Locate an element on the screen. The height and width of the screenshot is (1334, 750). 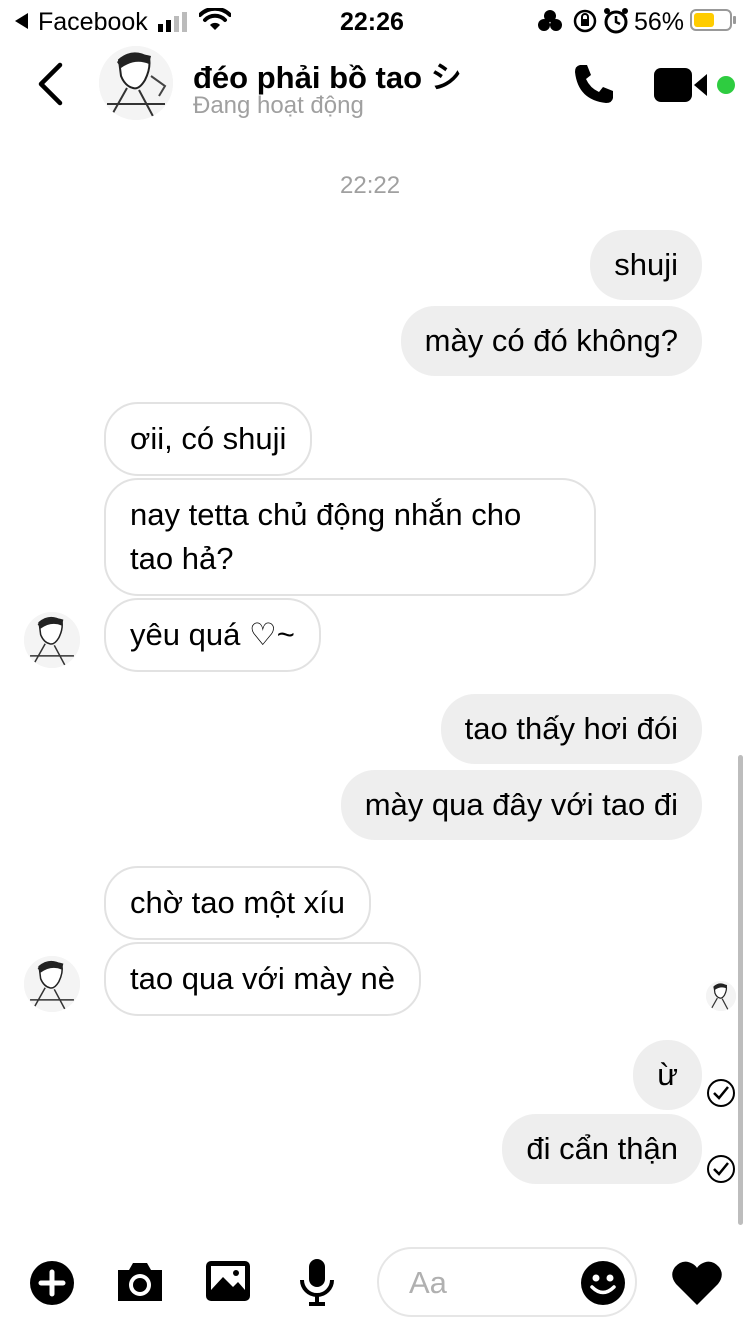
incoming-message: tao qua với mày nè is located at coordinates (263, 979).